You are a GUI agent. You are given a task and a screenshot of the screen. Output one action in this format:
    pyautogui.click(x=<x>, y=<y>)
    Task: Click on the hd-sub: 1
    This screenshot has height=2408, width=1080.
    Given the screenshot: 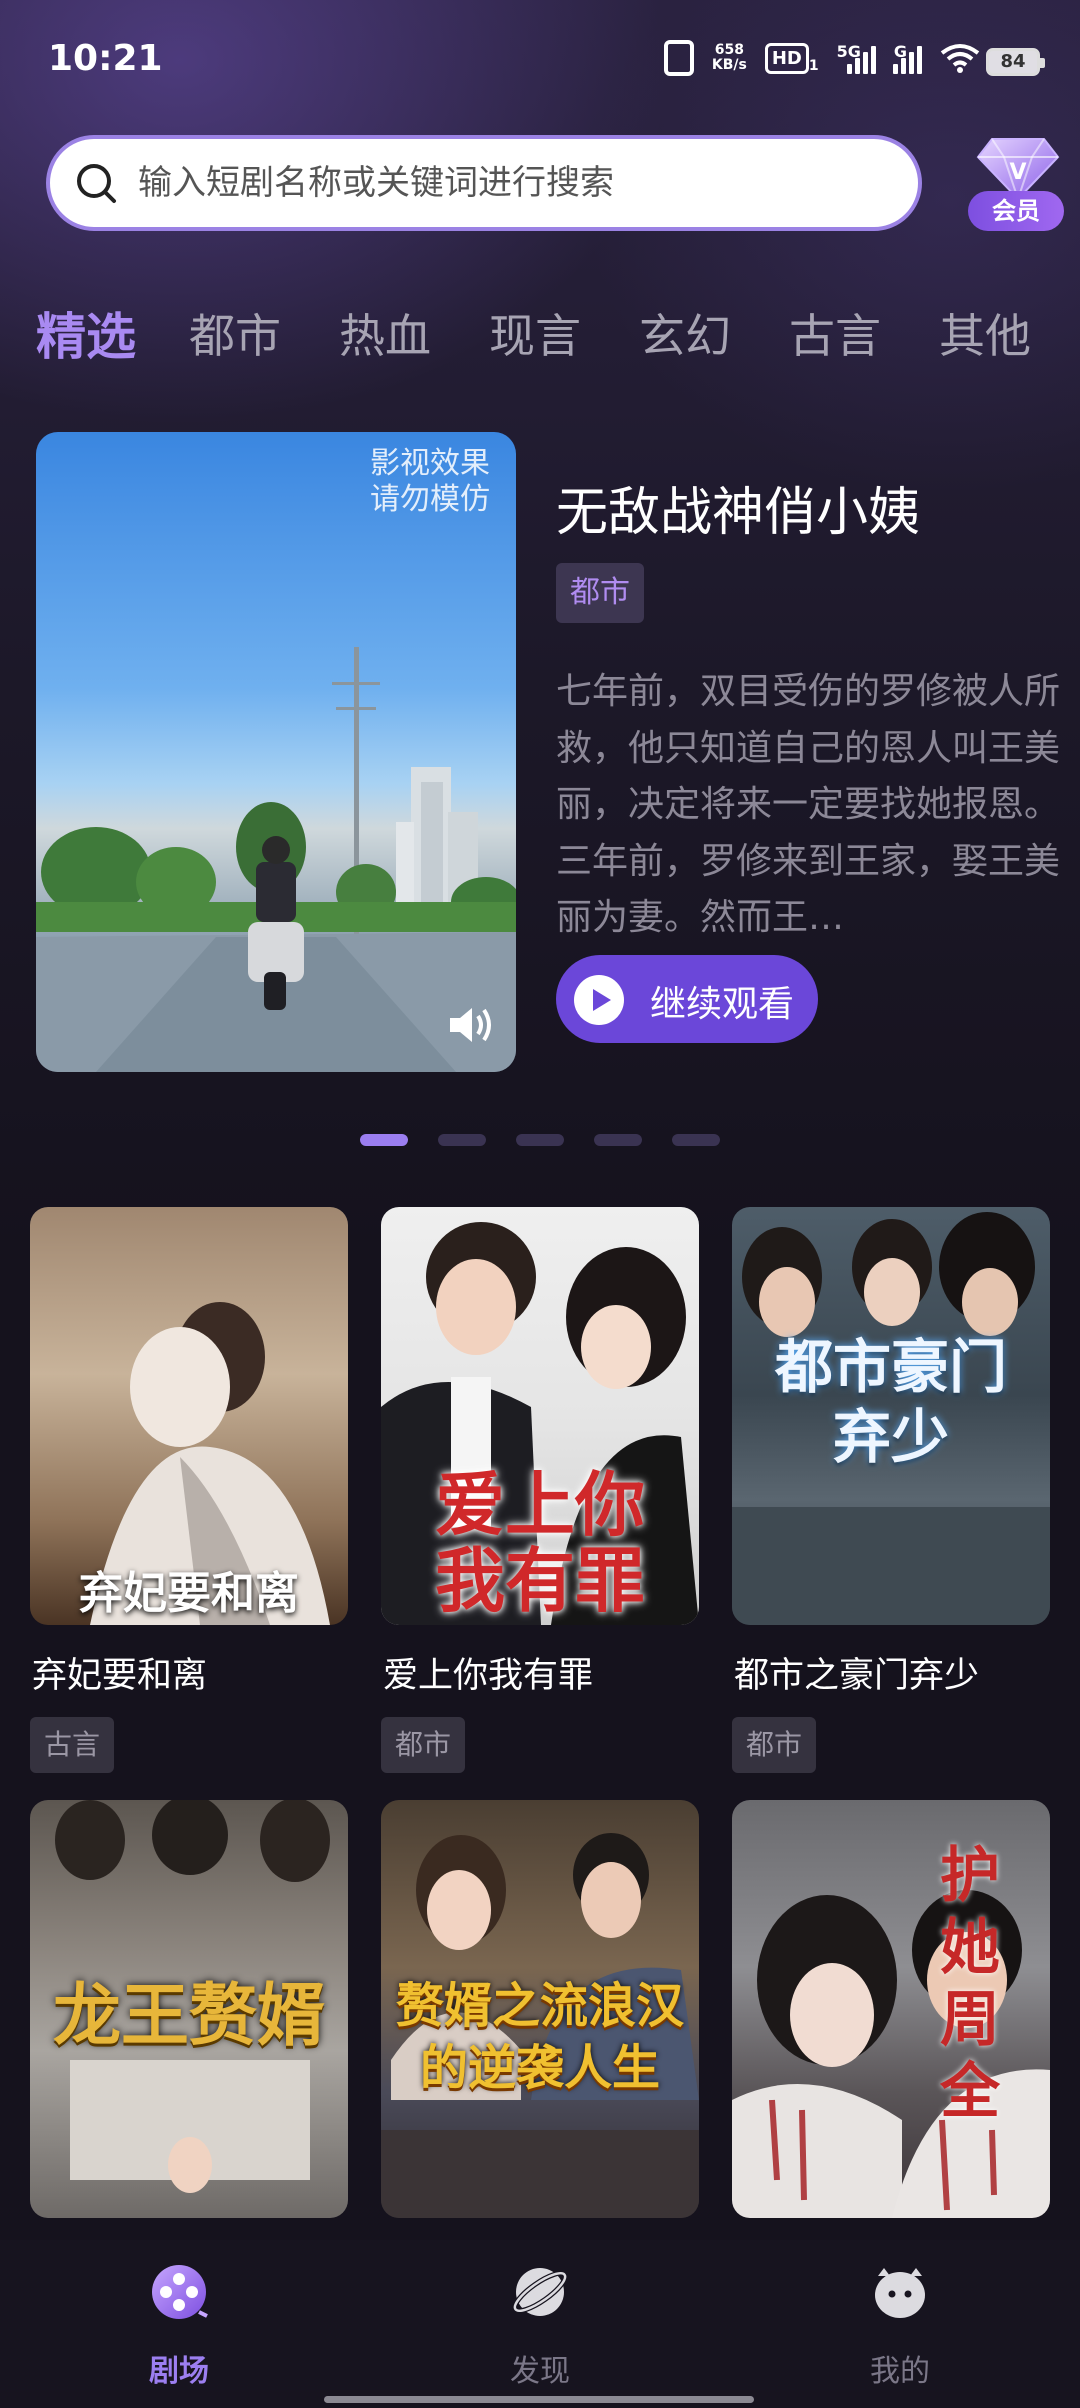 What is the action you would take?
    pyautogui.click(x=813, y=65)
    